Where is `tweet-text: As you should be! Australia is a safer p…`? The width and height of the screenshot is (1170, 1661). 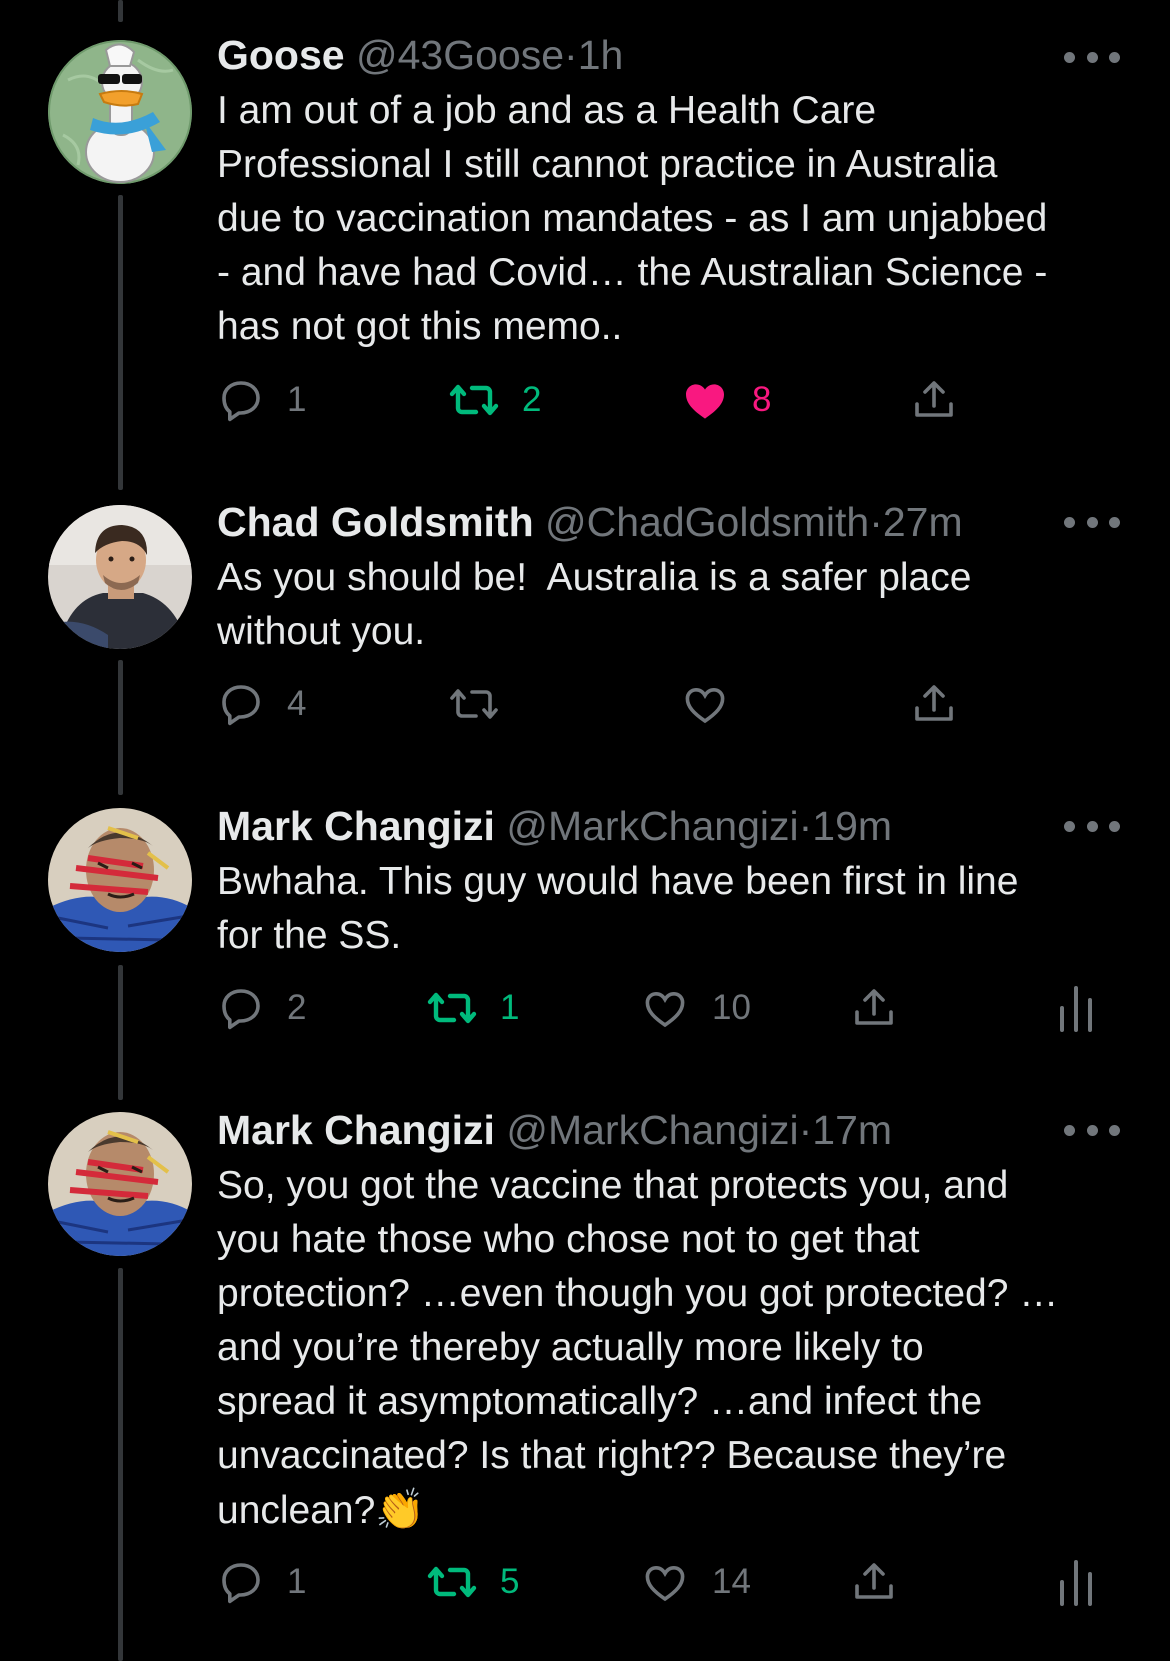
tweet-text: As you should be! Australia is a safer p… is located at coordinates (594, 604).